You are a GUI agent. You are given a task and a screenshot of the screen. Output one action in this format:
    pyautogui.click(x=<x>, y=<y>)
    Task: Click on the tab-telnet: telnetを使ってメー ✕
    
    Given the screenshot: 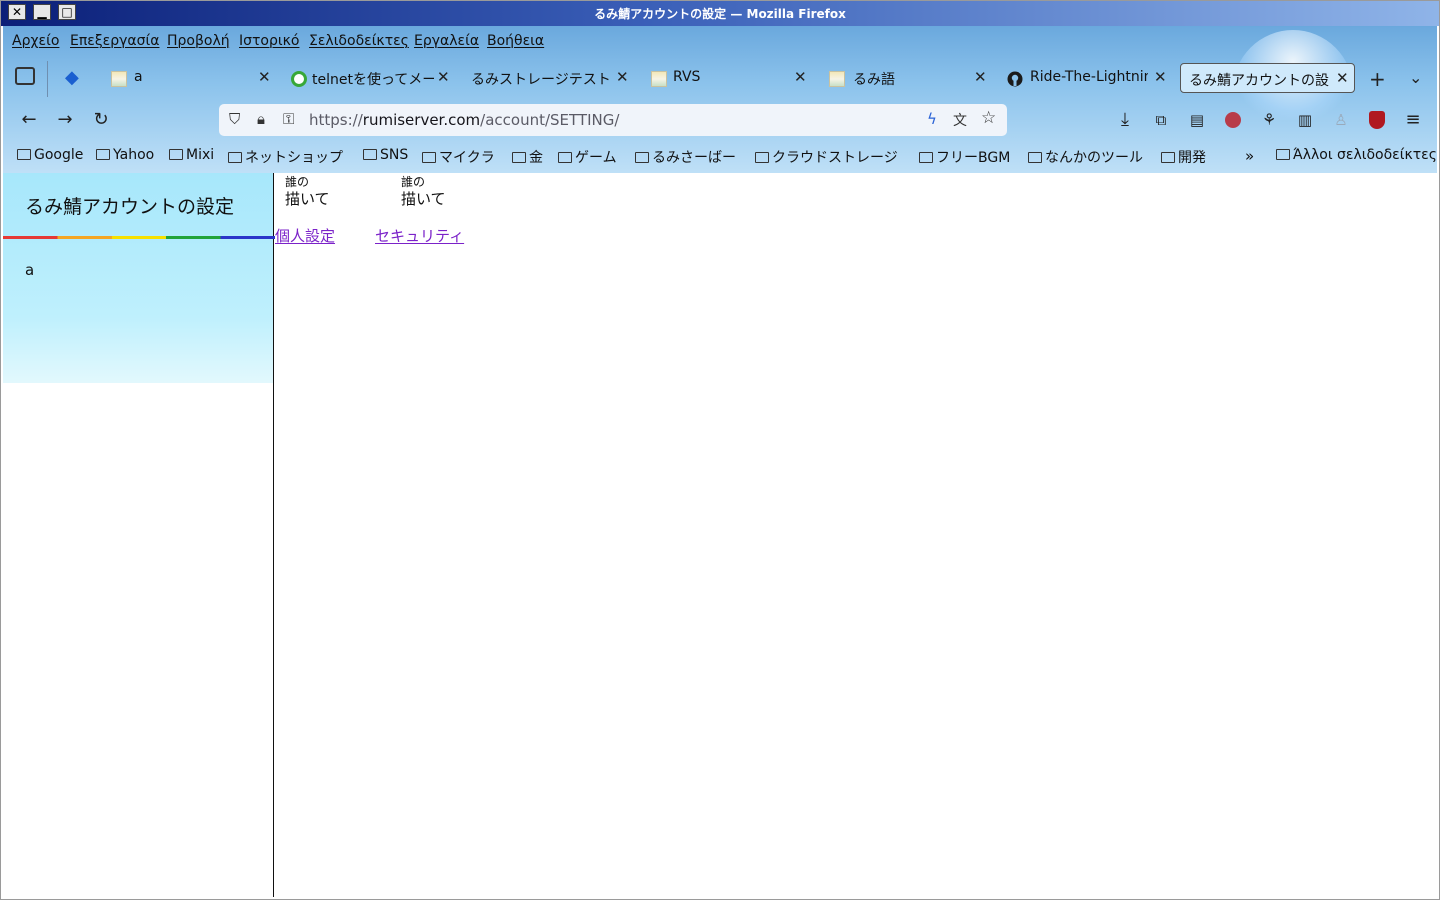 What is the action you would take?
    pyautogui.click(x=368, y=78)
    